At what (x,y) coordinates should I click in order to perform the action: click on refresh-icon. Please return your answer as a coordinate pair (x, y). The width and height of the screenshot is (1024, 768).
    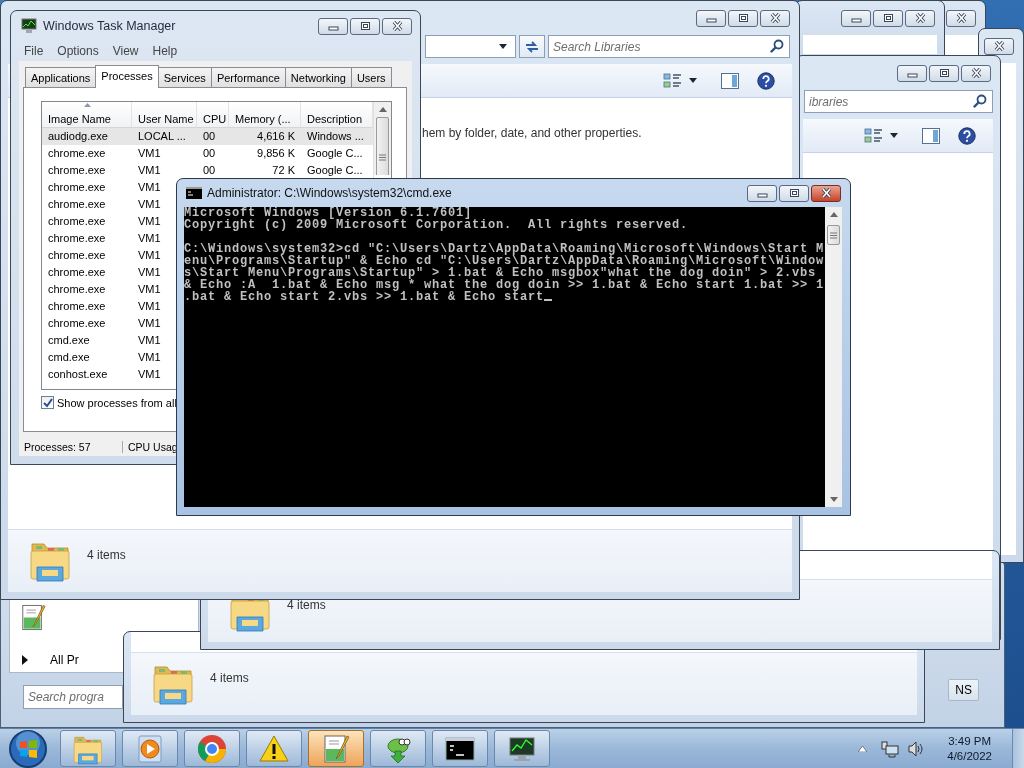
    Looking at the image, I should click on (532, 46).